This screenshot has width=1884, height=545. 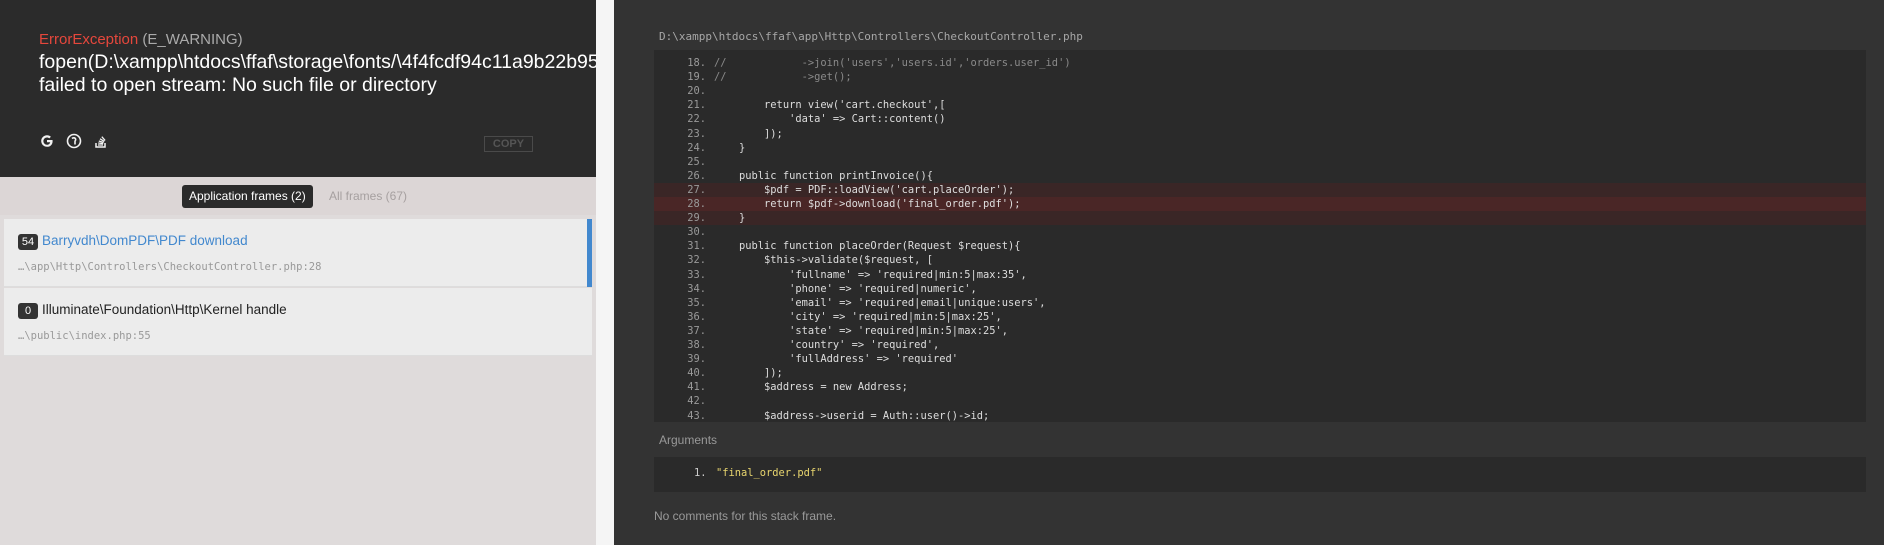 I want to click on argument-index: 1., so click(x=700, y=473).